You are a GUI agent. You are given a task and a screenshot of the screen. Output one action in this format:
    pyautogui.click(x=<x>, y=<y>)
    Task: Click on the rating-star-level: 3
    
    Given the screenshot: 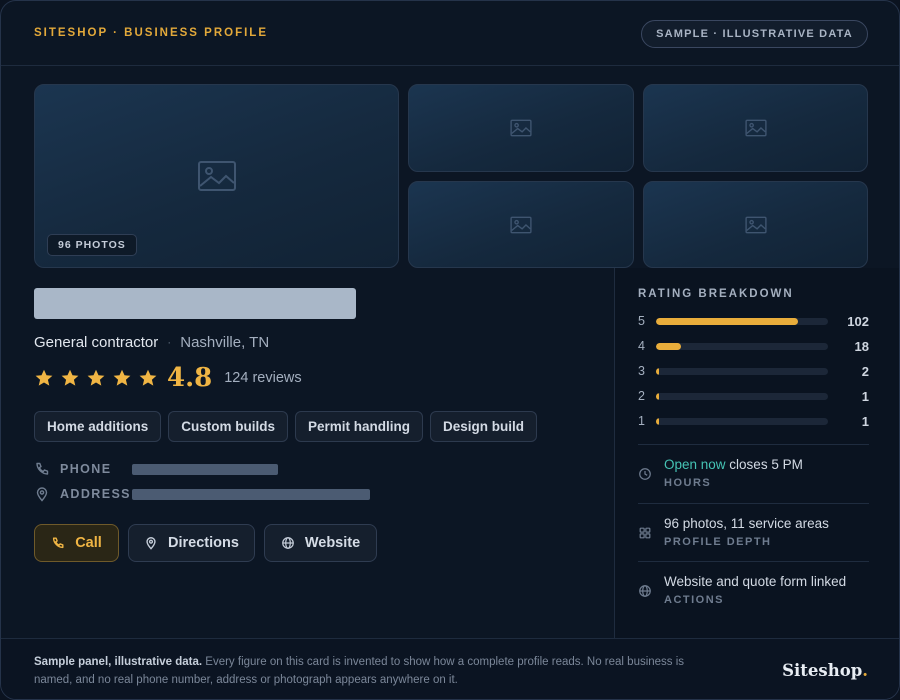 What is the action you would take?
    pyautogui.click(x=641, y=371)
    